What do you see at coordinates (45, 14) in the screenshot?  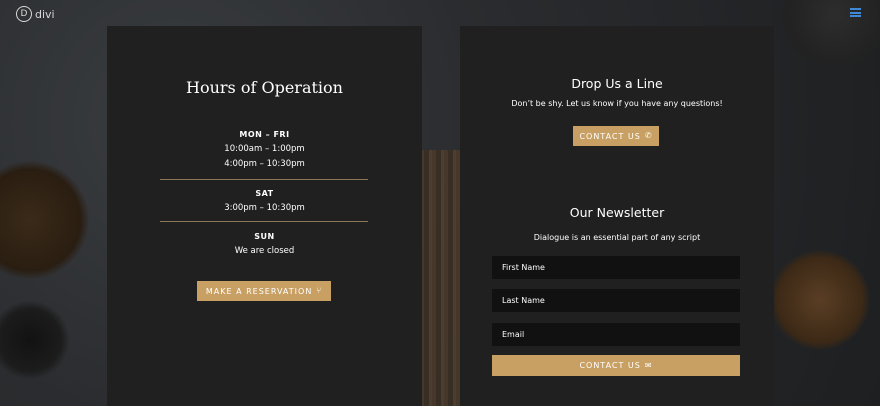 I see `logo-text: divi` at bounding box center [45, 14].